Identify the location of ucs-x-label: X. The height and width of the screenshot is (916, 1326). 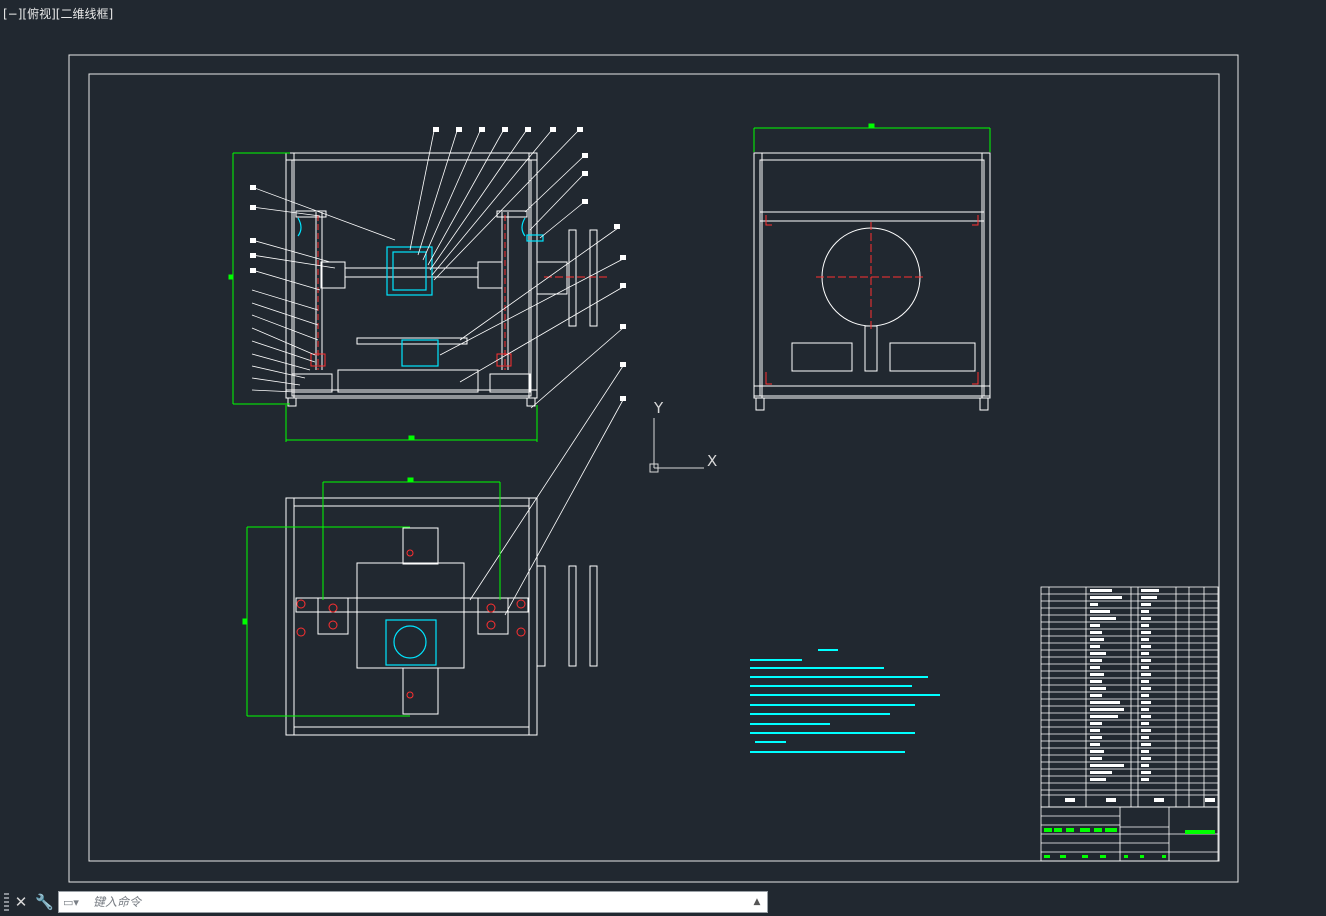
(712, 461).